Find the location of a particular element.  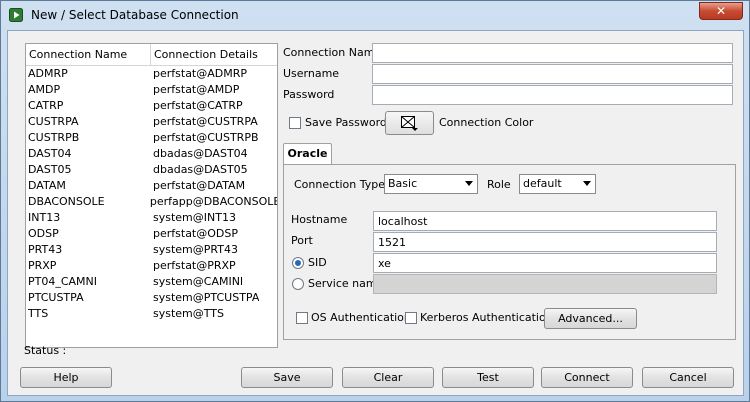

connection-name-input is located at coordinates (552, 53).